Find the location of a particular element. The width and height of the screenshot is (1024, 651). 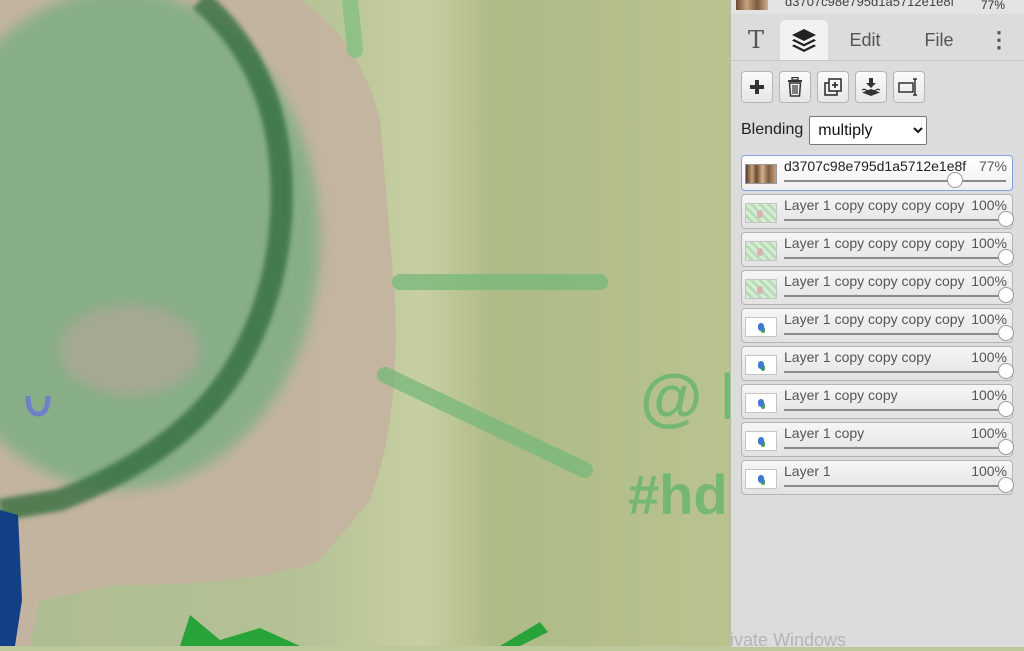

layer-row: d3707c98e795d1a5712e1e8f 77% is located at coordinates (877, 173).